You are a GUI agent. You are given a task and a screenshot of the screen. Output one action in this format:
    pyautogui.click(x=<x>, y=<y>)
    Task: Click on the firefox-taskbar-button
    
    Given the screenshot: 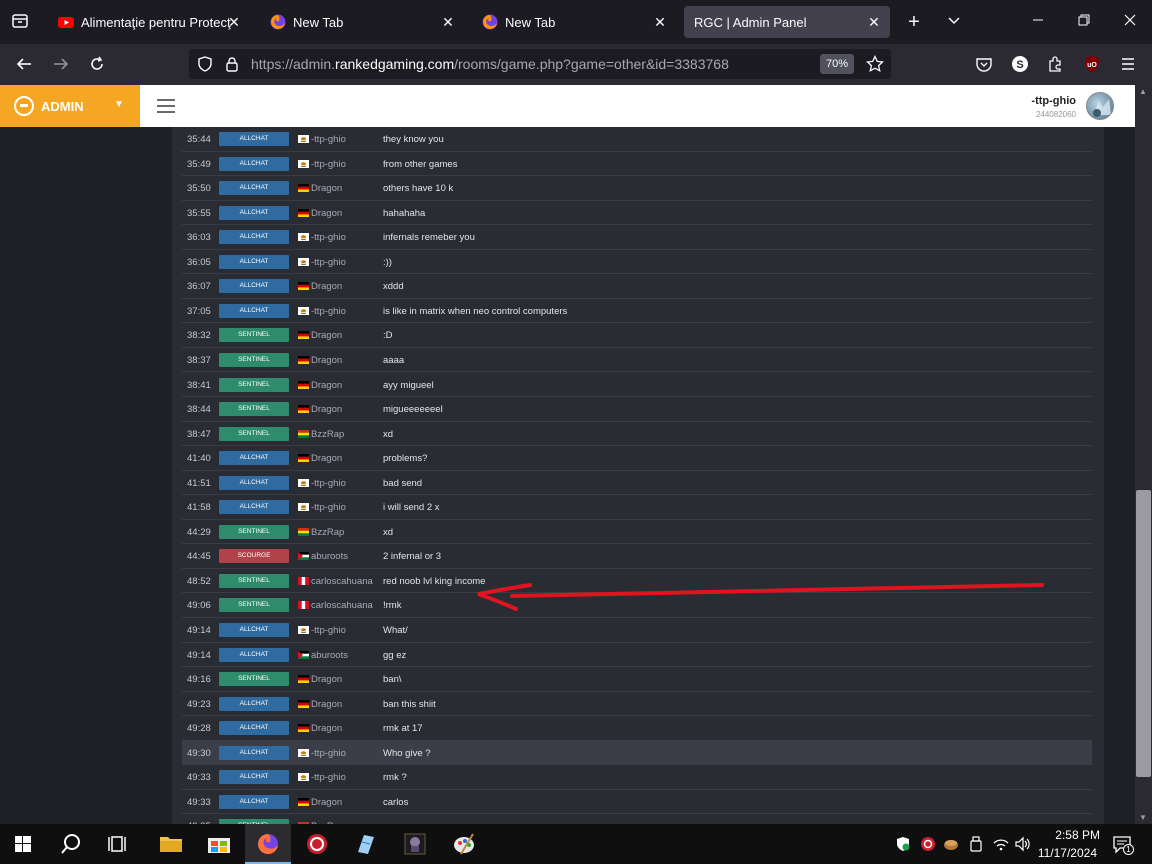 What is the action you would take?
    pyautogui.click(x=268, y=844)
    